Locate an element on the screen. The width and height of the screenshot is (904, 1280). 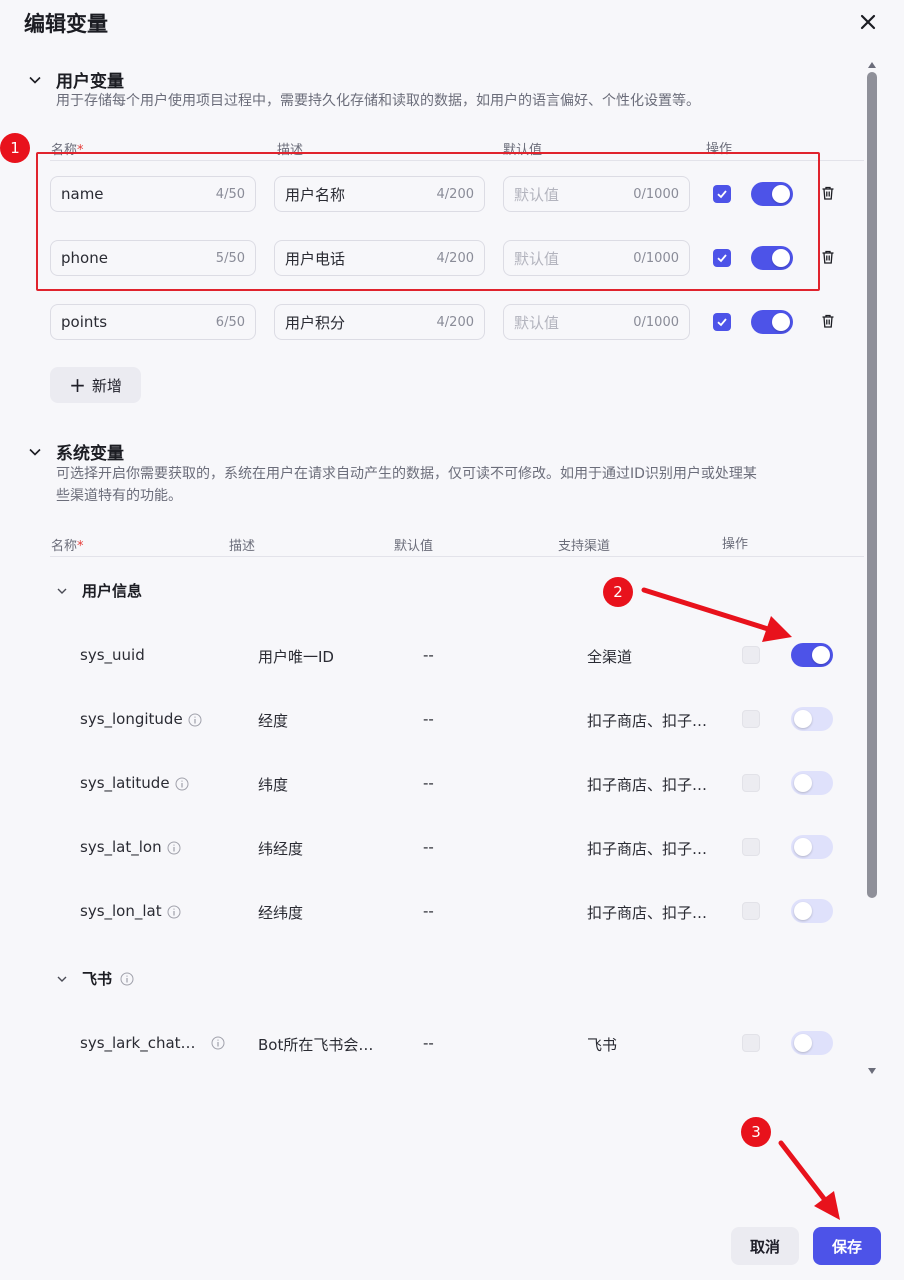
add-variable-button: + 新增 is located at coordinates (95, 385).